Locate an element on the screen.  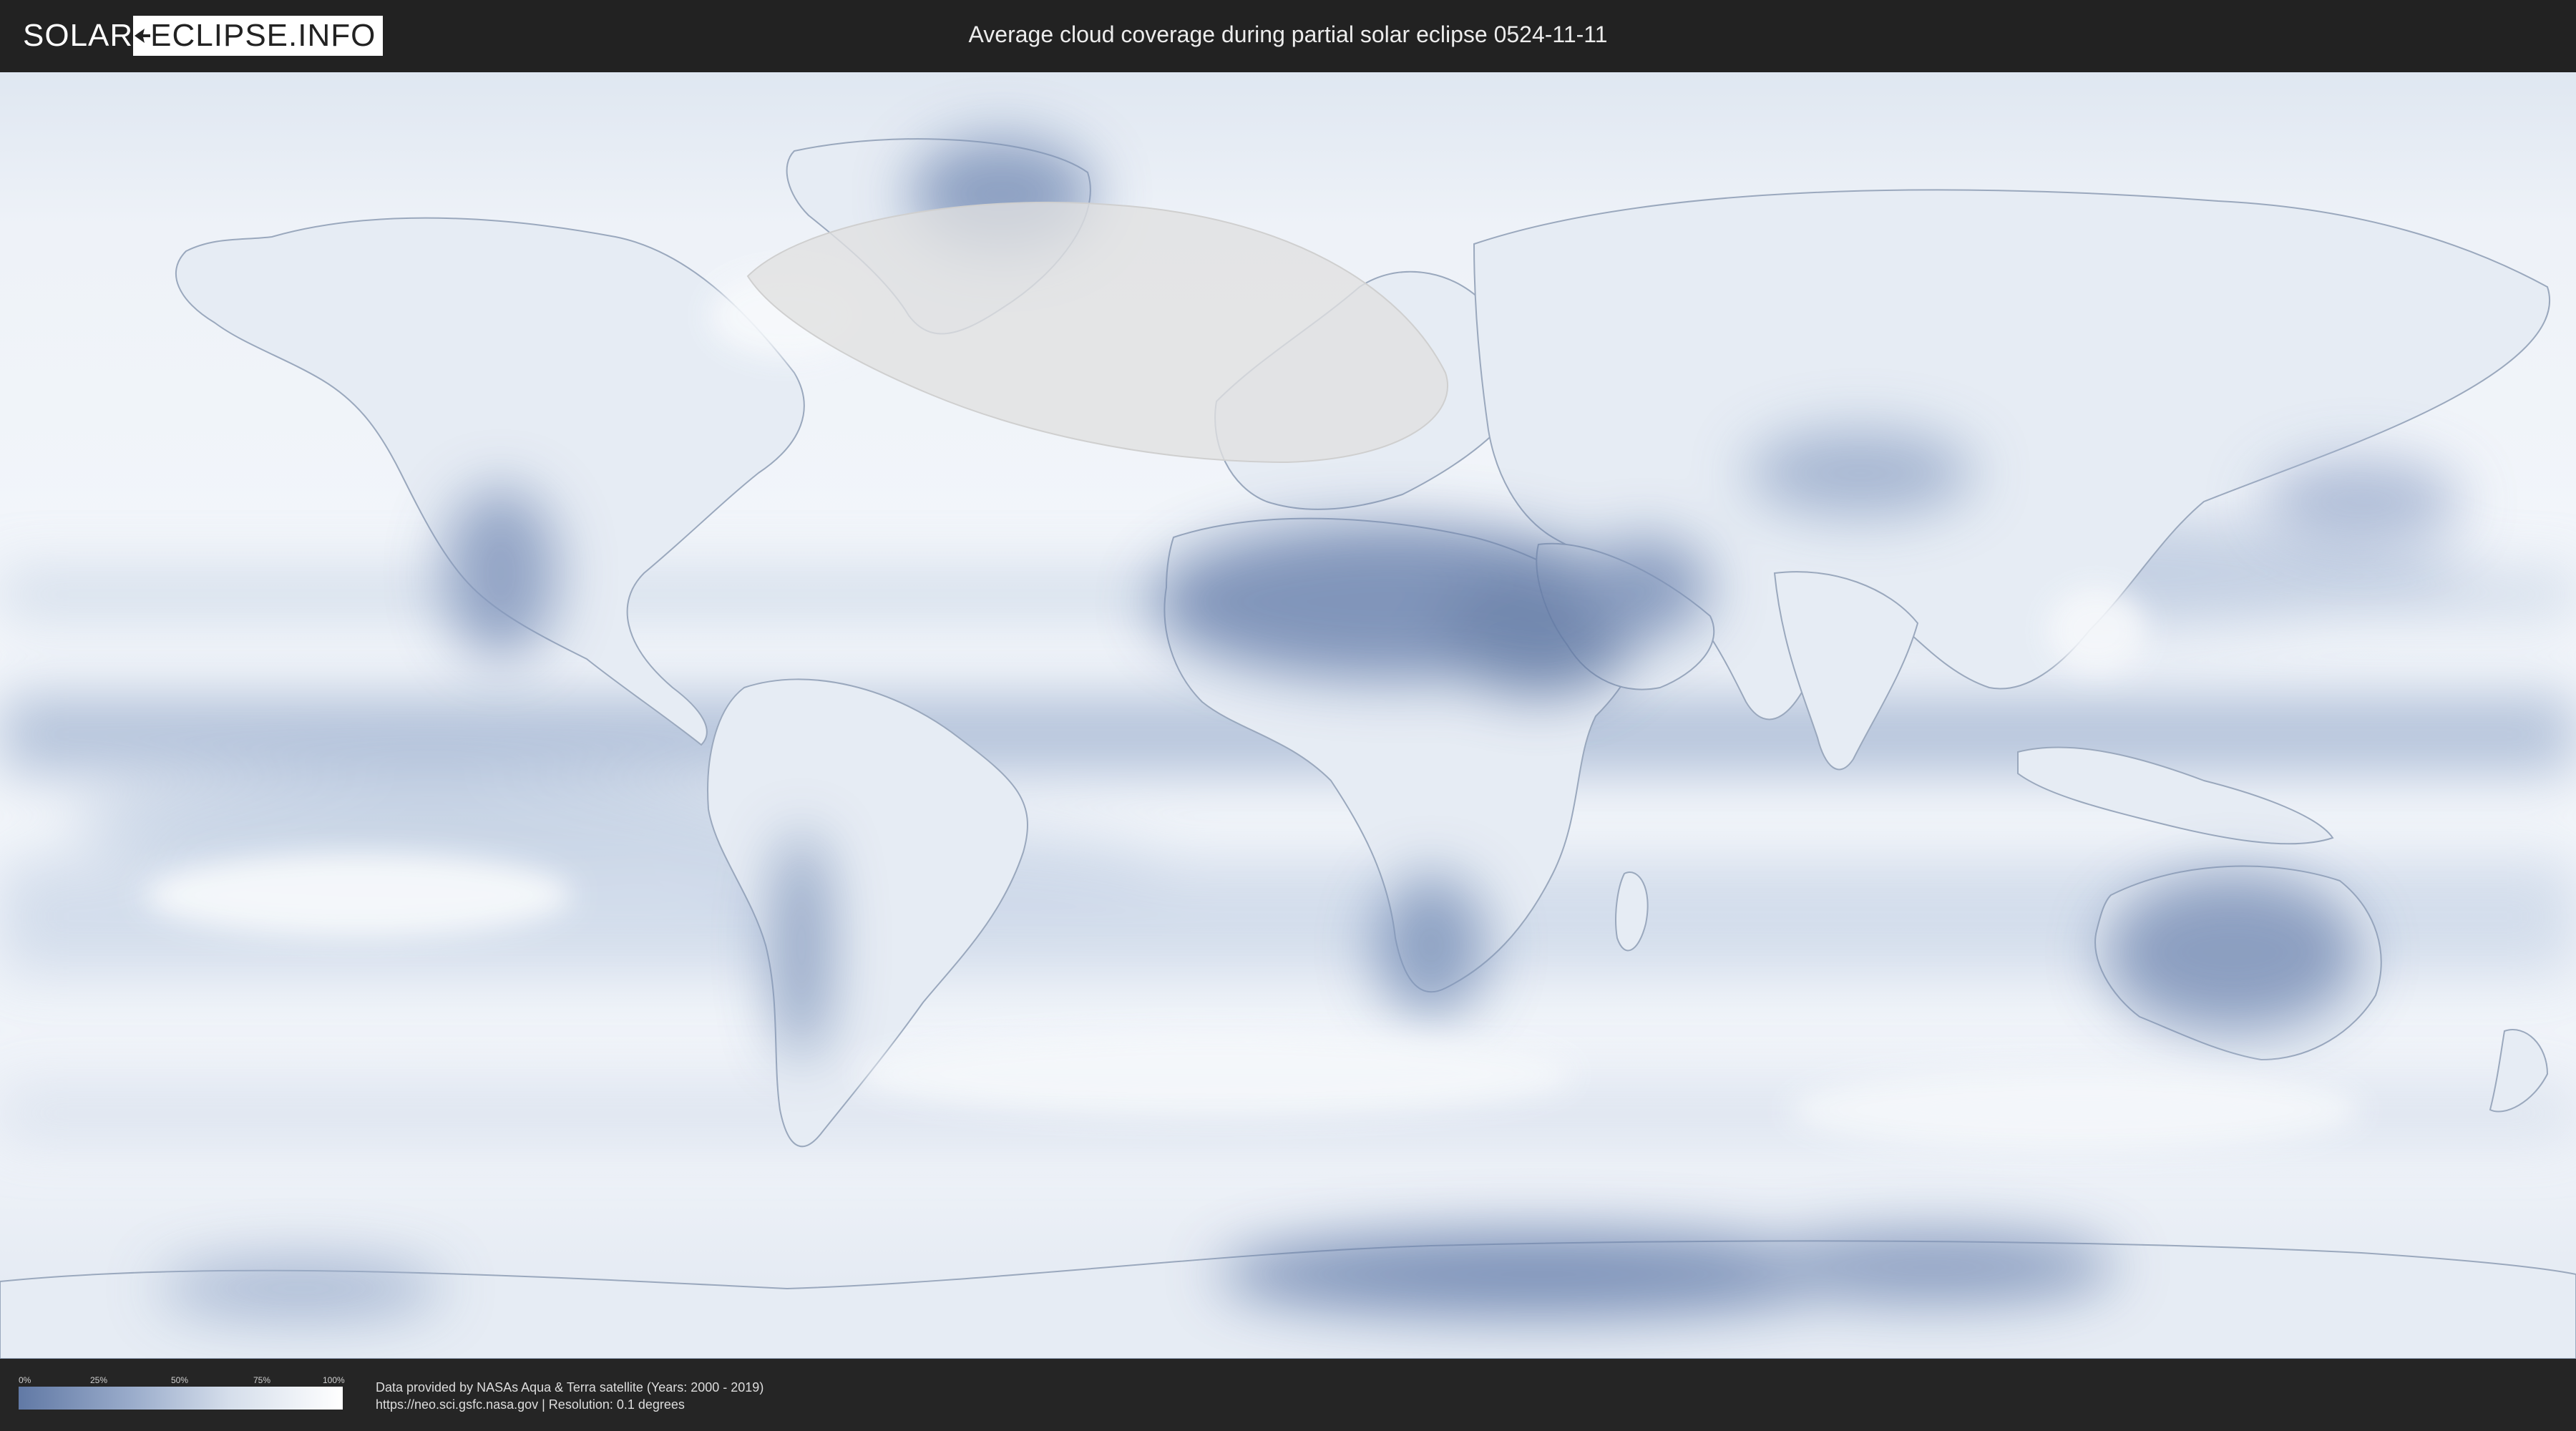
legend-tick-50: 50% is located at coordinates (180, 1380).